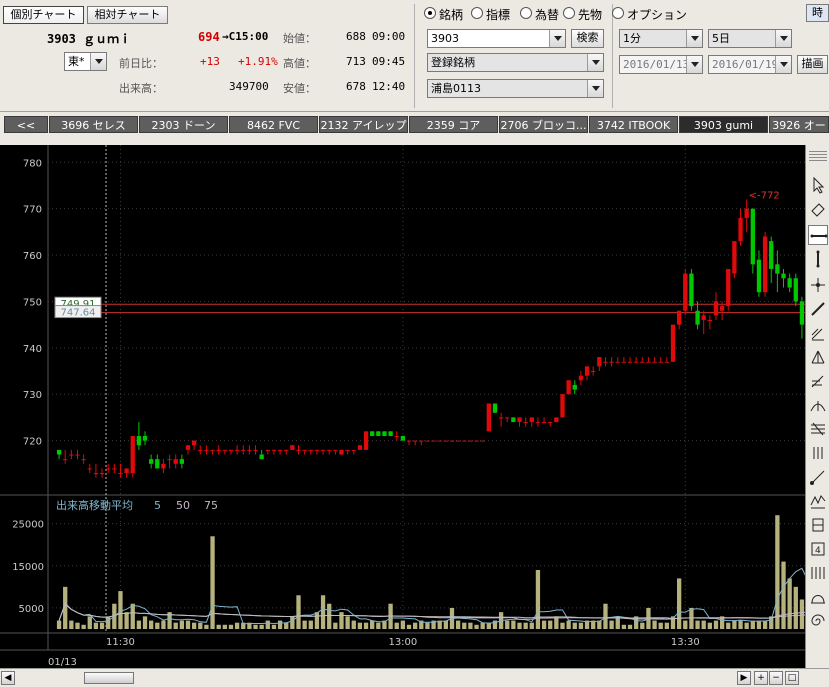  What do you see at coordinates (590, 14) in the screenshot?
I see `mode-label-3: 先物` at bounding box center [590, 14].